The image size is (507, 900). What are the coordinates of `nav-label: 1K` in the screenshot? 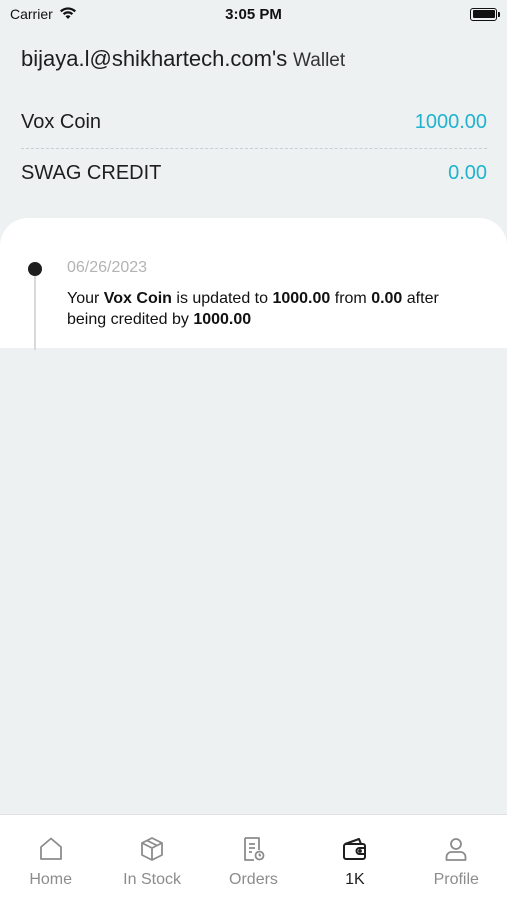 It's located at (355, 879).